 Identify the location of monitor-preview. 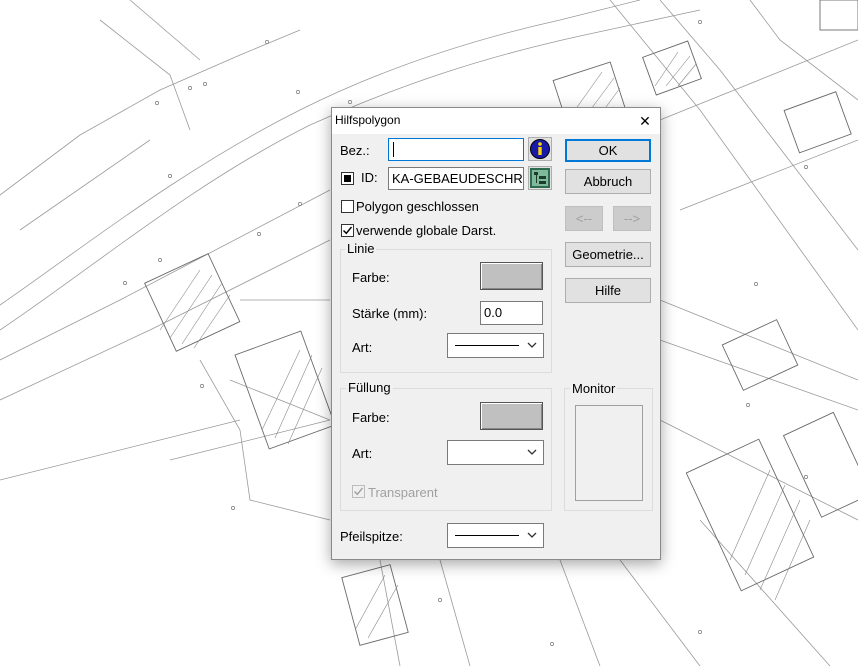
(609, 453).